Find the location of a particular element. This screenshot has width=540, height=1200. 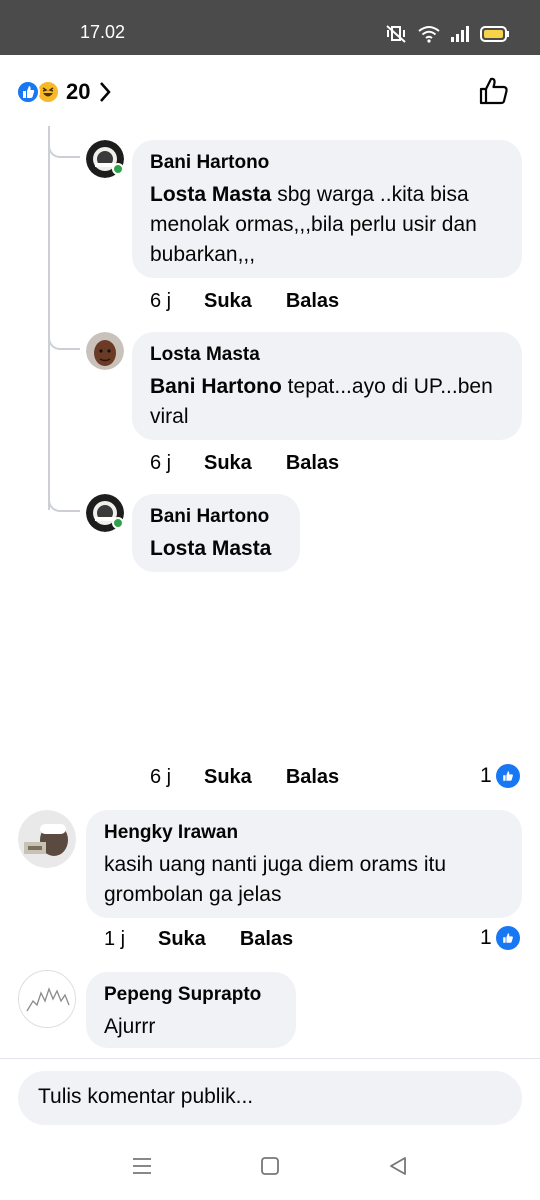

mention-tag: Bani Hartono is located at coordinates (216, 386).